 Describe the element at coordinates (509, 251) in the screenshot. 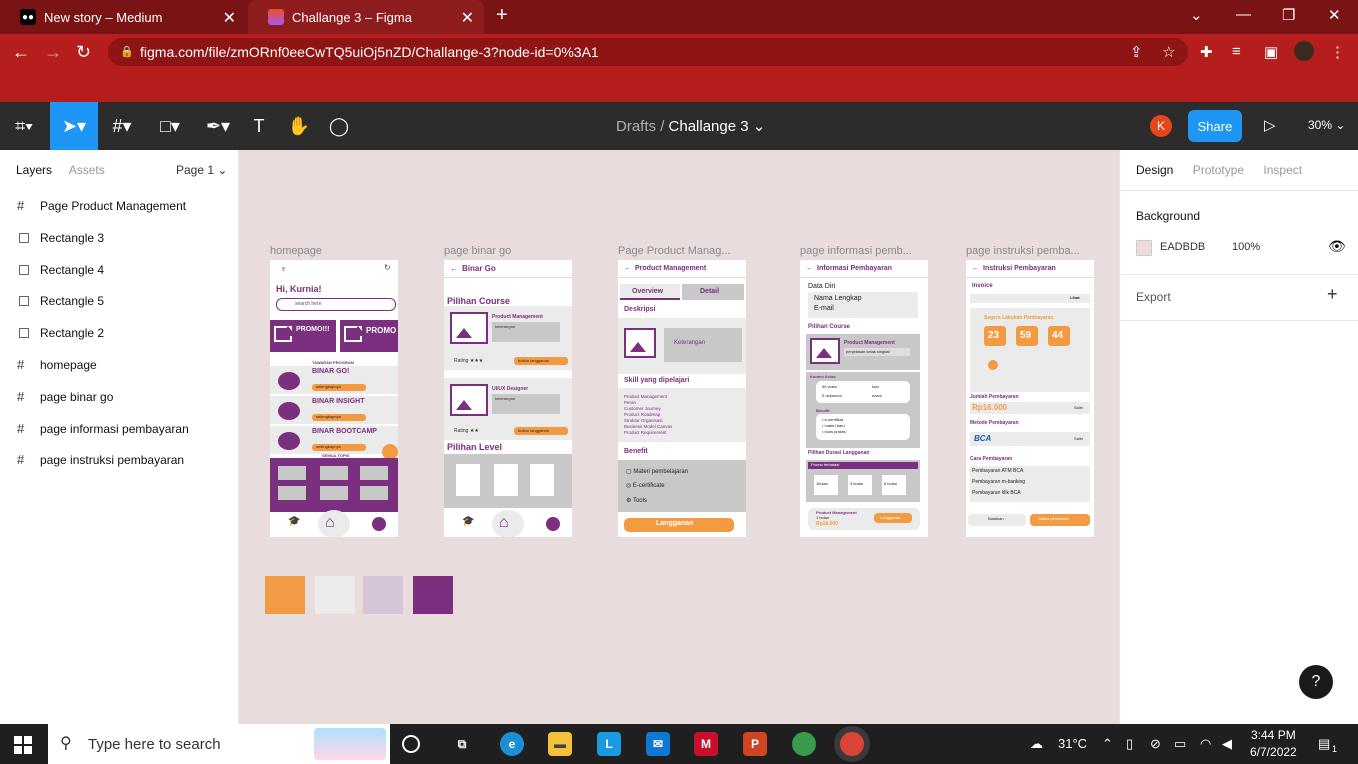

I see `frame-label-binargo: page binar go` at that location.